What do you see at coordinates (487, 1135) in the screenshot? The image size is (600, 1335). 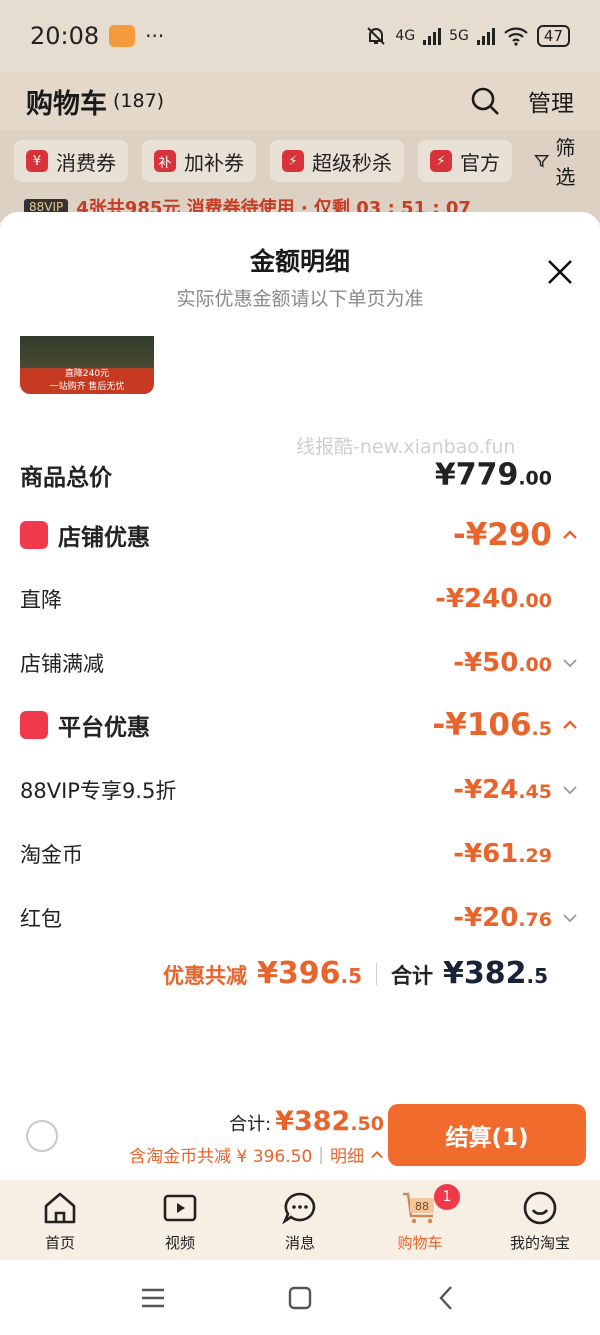 I see `checkout-button: 结算(1)` at bounding box center [487, 1135].